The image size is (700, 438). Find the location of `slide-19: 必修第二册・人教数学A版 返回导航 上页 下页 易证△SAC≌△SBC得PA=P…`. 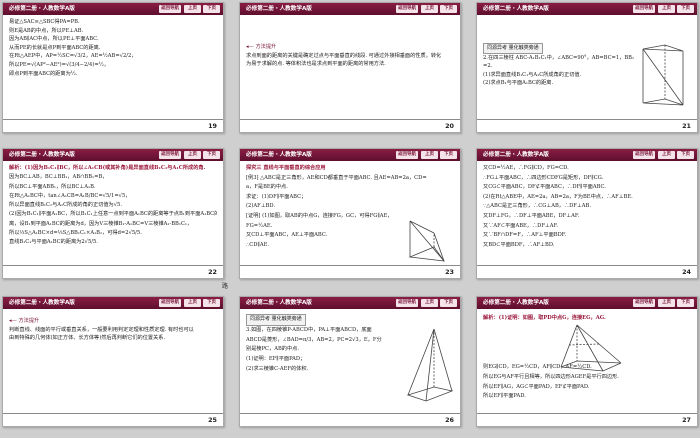

slide-19: 必修第二册・人教数学A版 返回导航 上页 下页 易证△SAC≌△SBC得PA=P… is located at coordinates (113, 67).